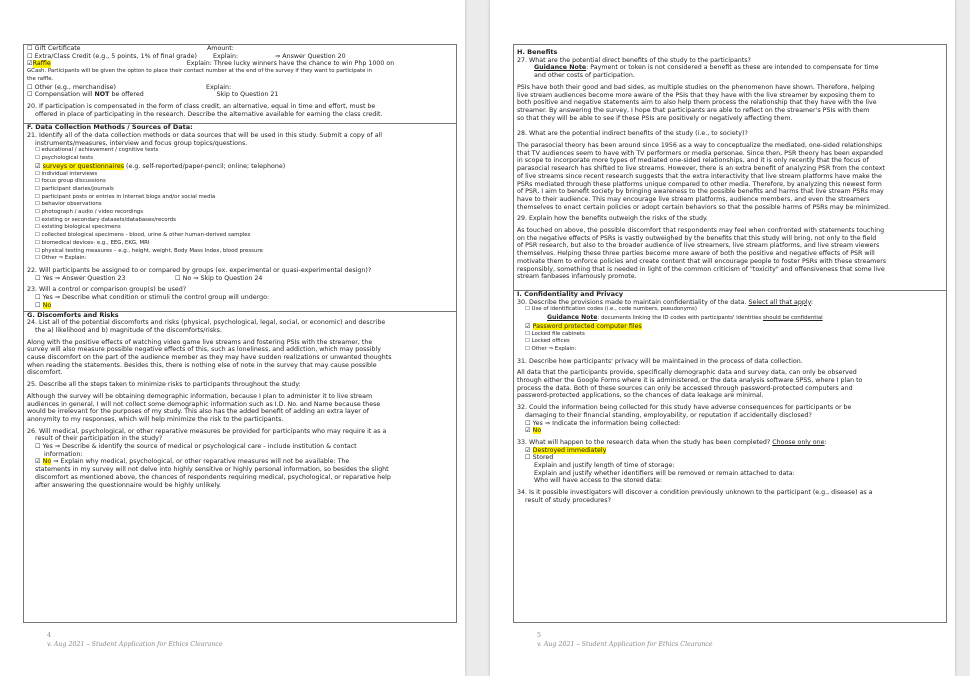 The image size is (970, 676). I want to click on cabinets-option: ☐ Locked file cabinets, so click(730, 335).